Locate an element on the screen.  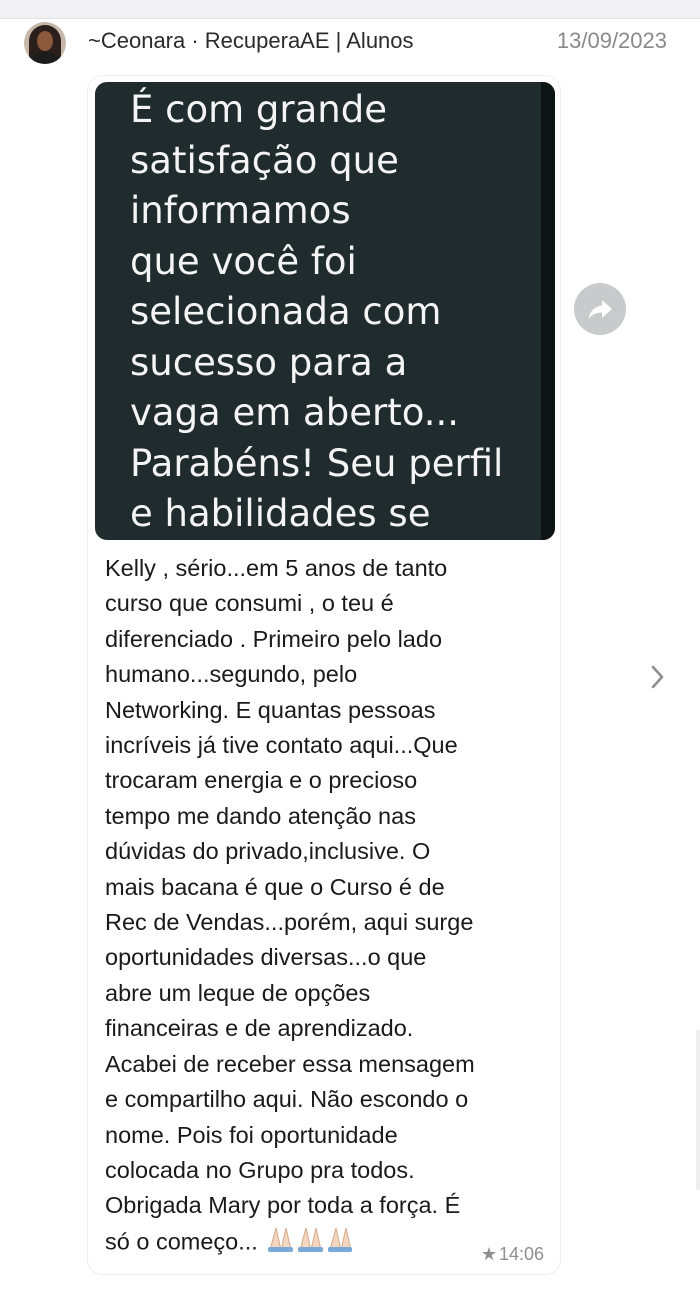
chevron-right-icon is located at coordinates (658, 677).